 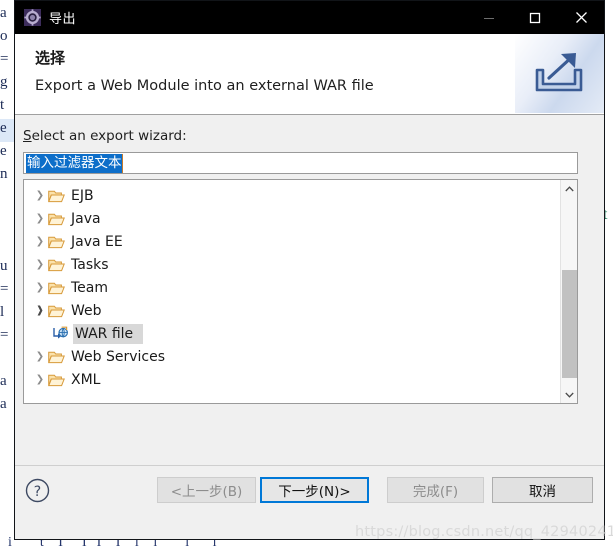 I want to click on tree-item-label: Tasks, so click(x=90, y=264).